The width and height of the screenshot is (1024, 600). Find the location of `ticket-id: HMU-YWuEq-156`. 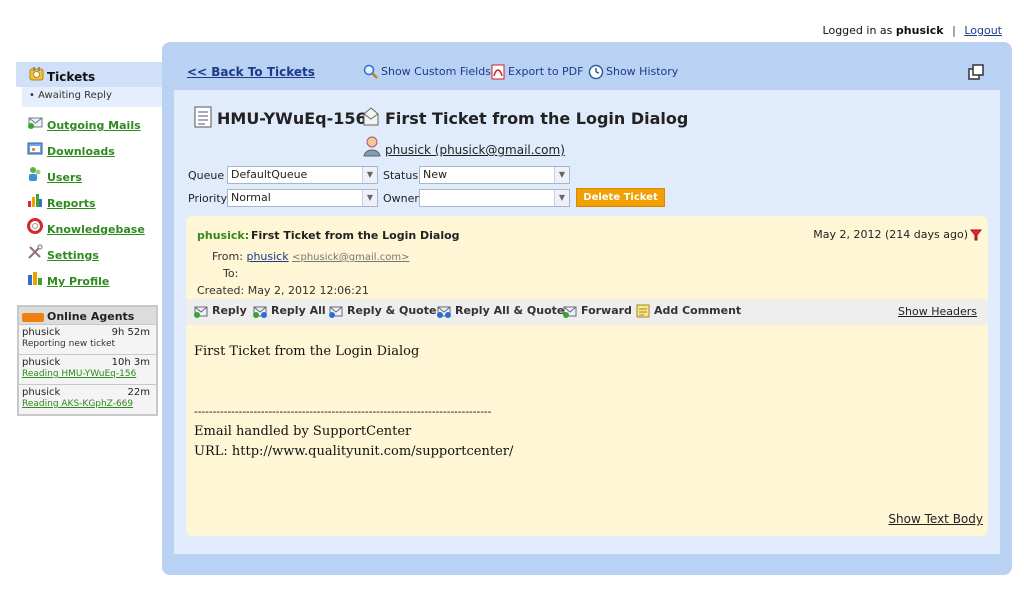

ticket-id: HMU-YWuEq-156 is located at coordinates (292, 118).